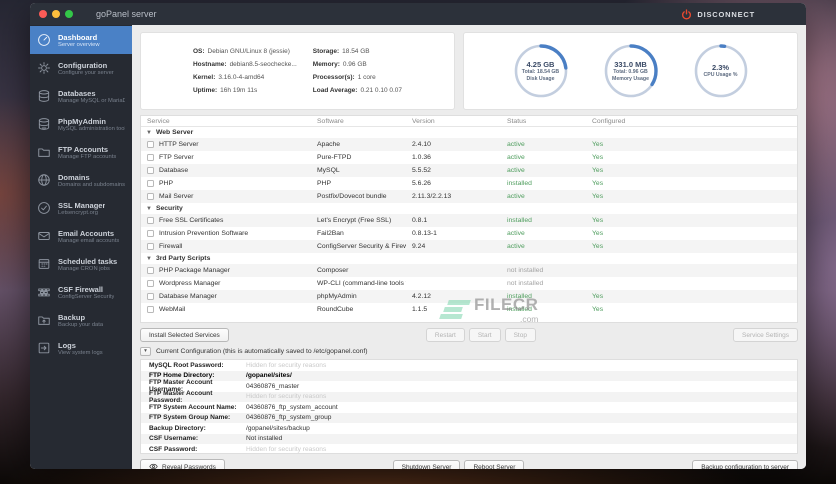 The height and width of the screenshot is (484, 836). Describe the element at coordinates (43, 14) in the screenshot. I see `close-button` at that location.